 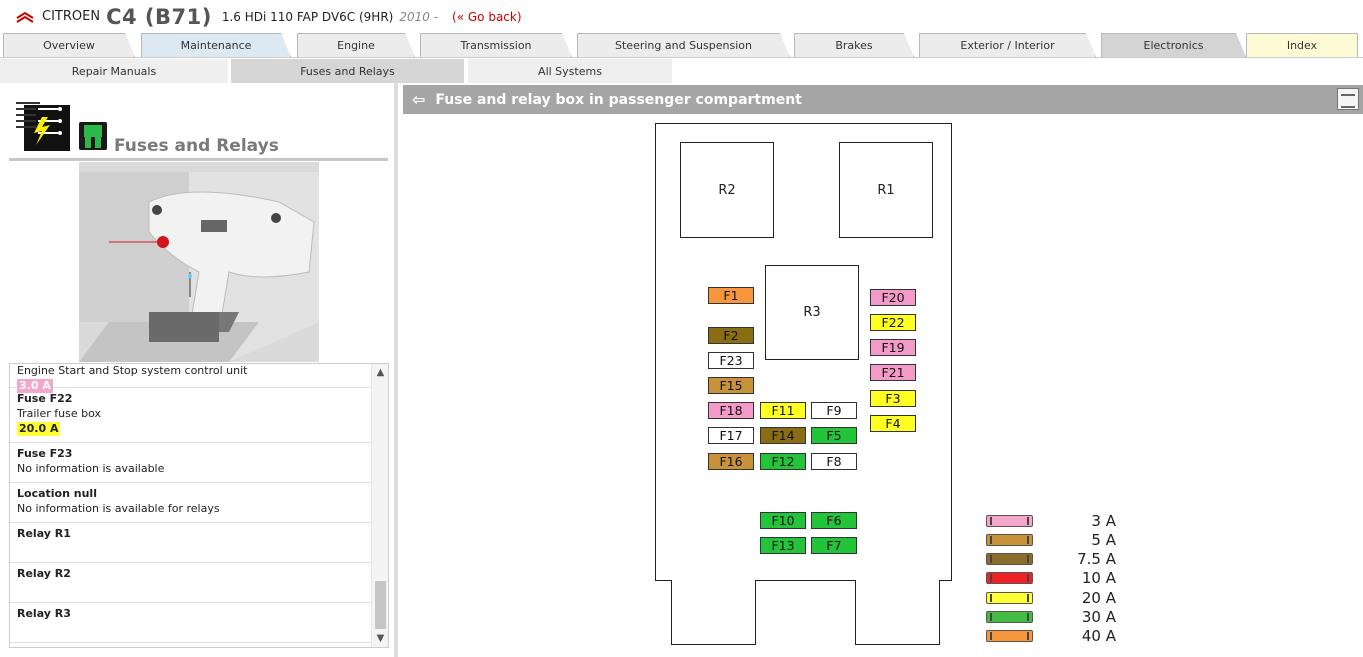 What do you see at coordinates (1103, 521) in the screenshot?
I see `legend-label: 3 A` at bounding box center [1103, 521].